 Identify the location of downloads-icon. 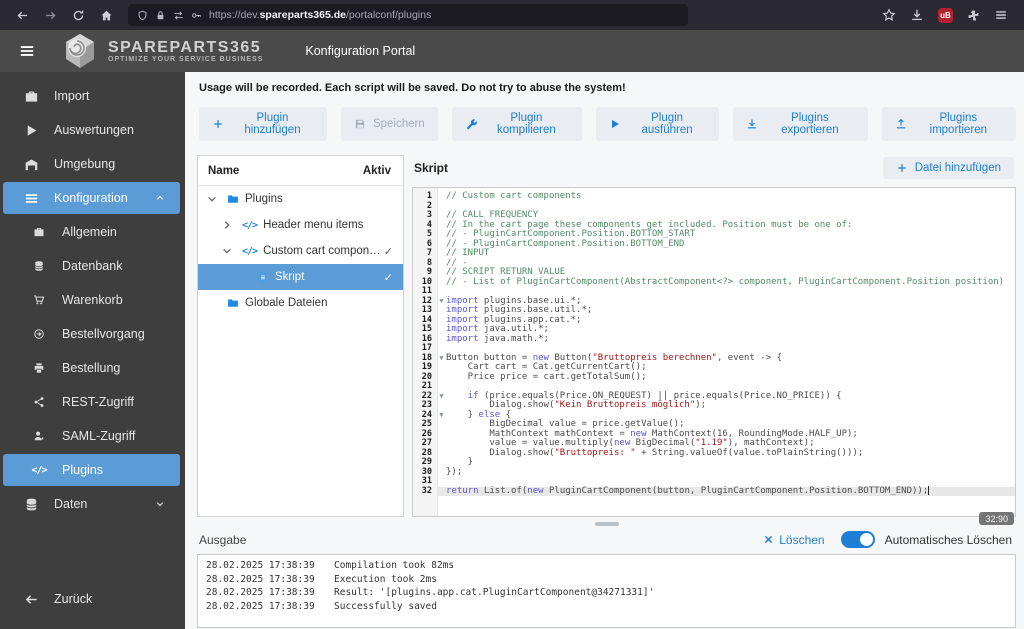
(917, 15).